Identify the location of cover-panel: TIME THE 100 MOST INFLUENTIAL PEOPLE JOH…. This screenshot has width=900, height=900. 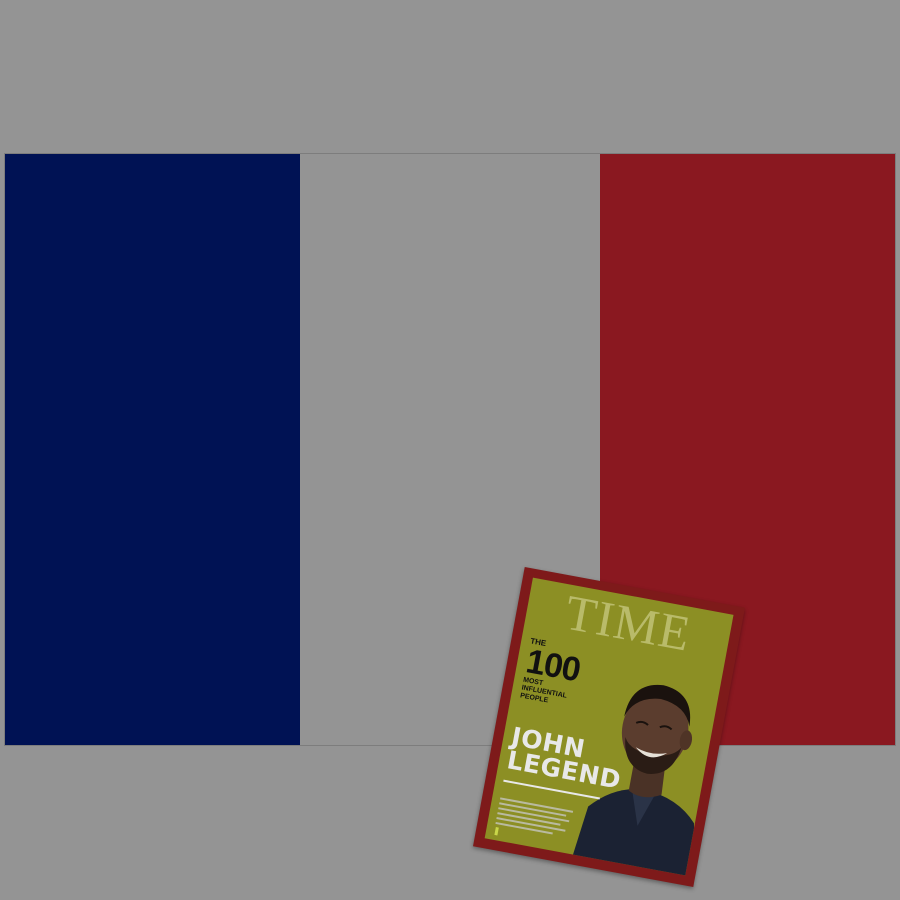
(609, 726).